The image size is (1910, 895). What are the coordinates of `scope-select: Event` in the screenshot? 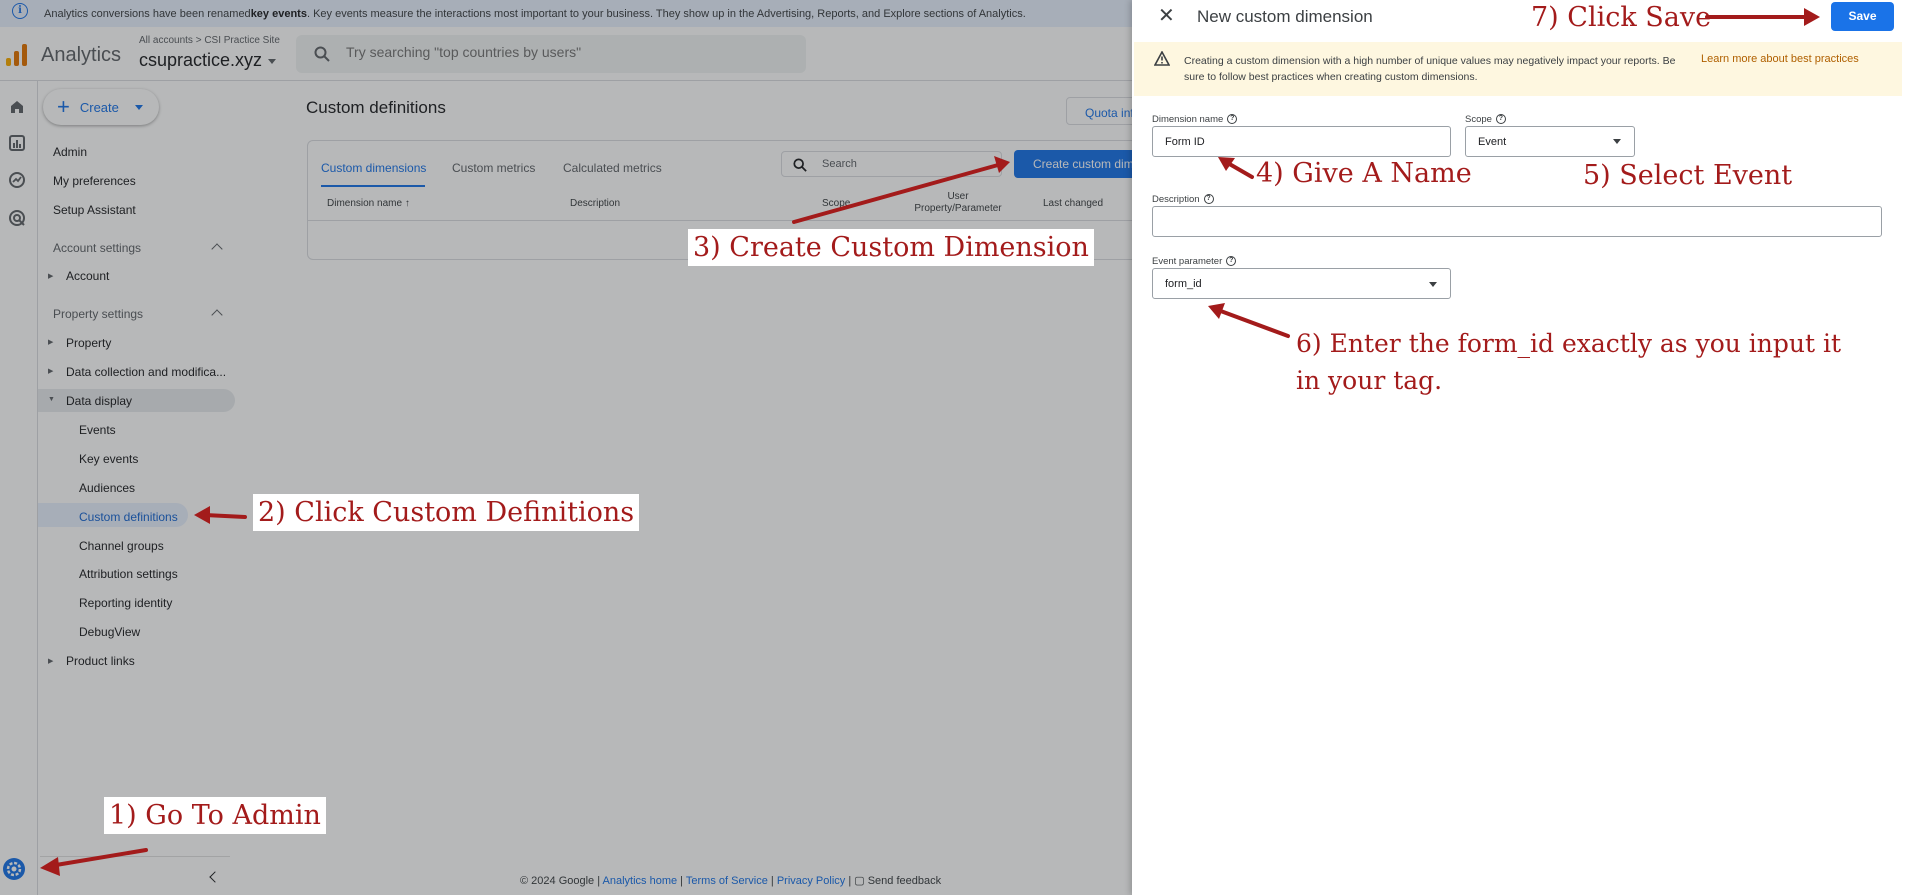 It's located at (1550, 141).